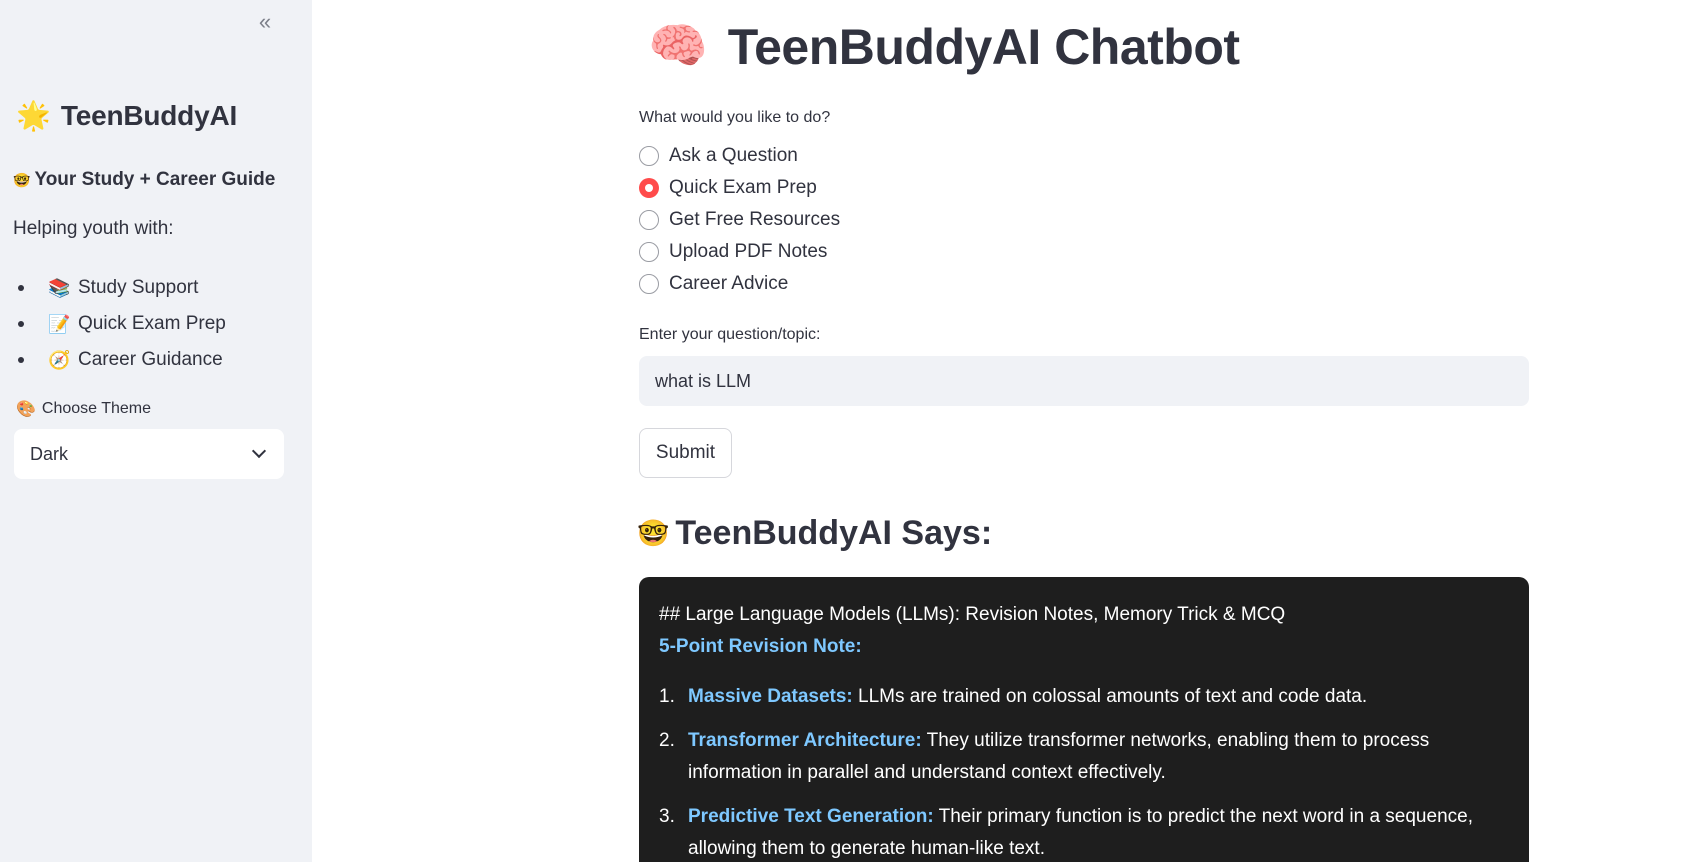  Describe the element at coordinates (667, 696) in the screenshot. I see `list-number: 1.` at that location.